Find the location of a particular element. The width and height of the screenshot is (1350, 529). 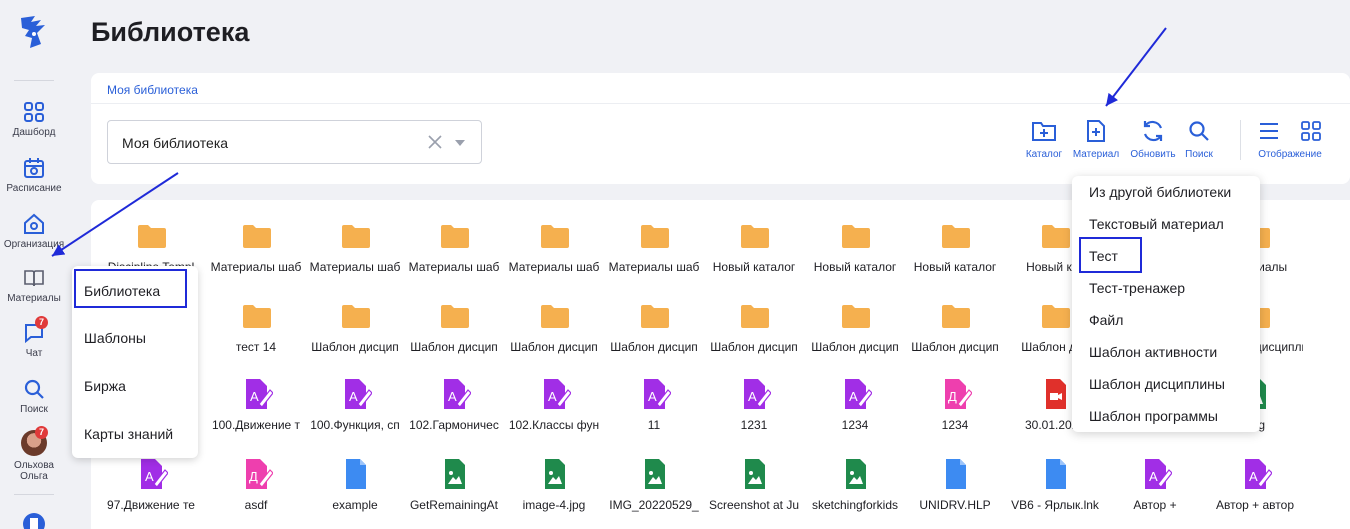

chevron-down-icon is located at coordinates (460, 143).